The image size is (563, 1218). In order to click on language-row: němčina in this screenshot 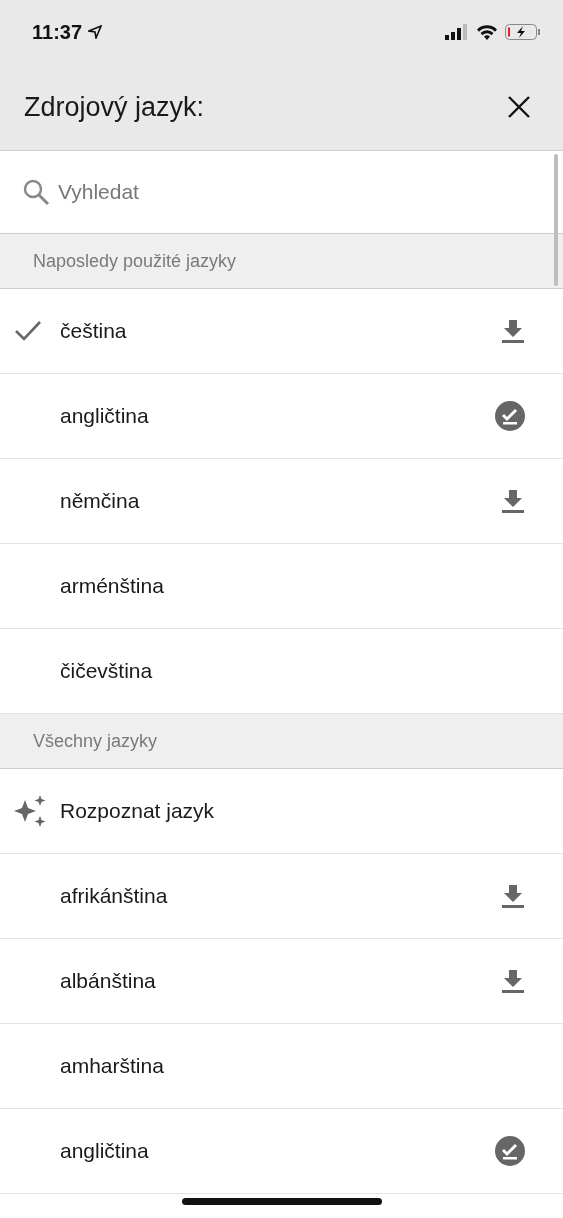, I will do `click(281, 501)`.